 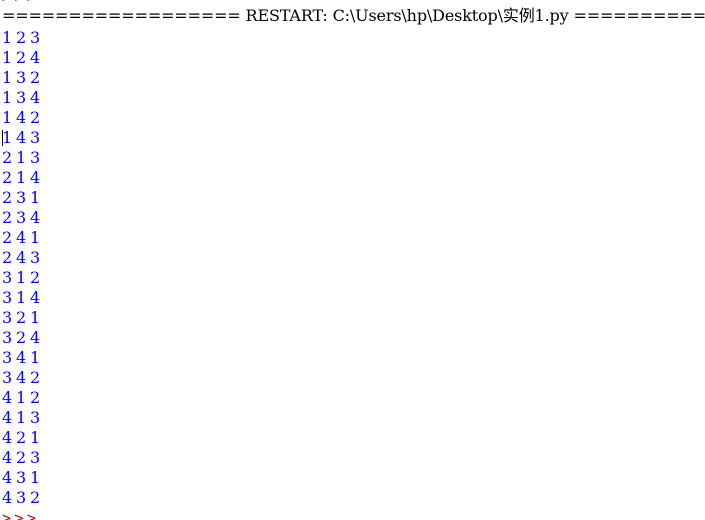 I want to click on output-row: 421, so click(x=23, y=438).